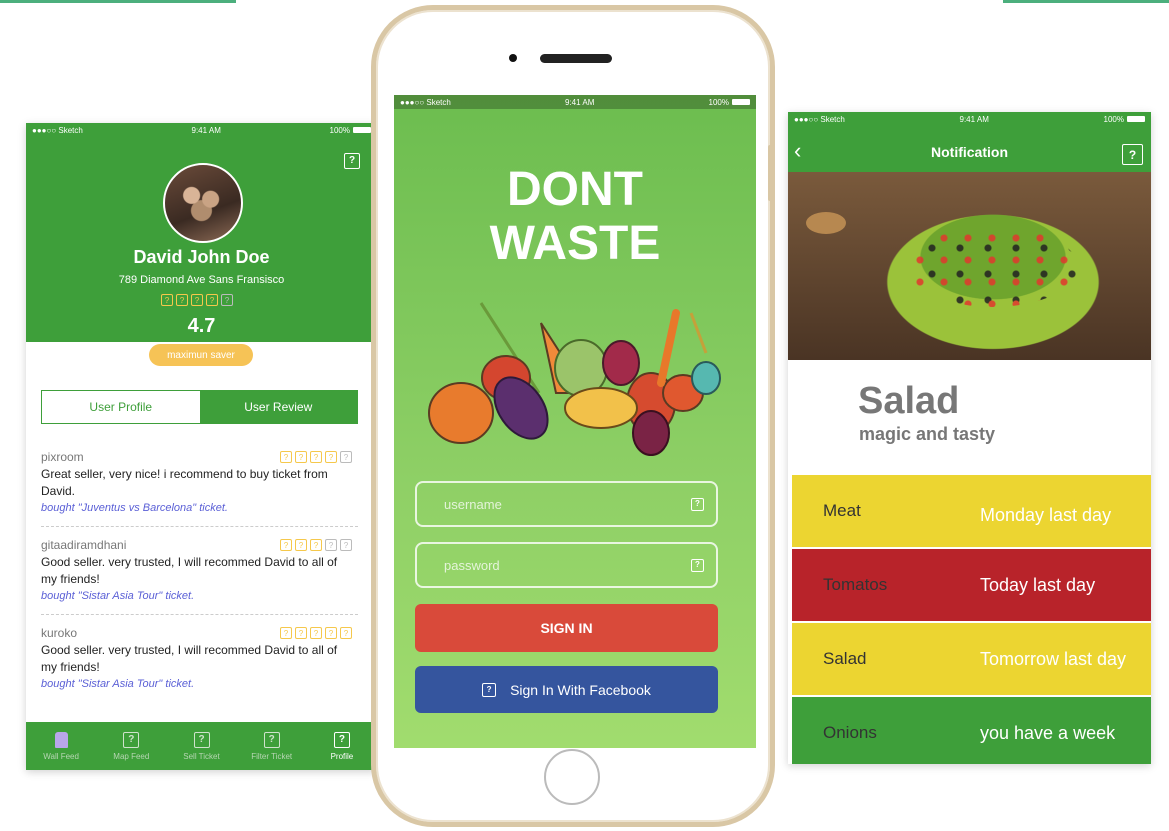  What do you see at coordinates (566, 628) in the screenshot?
I see `sign-in-button: SIGN IN` at bounding box center [566, 628].